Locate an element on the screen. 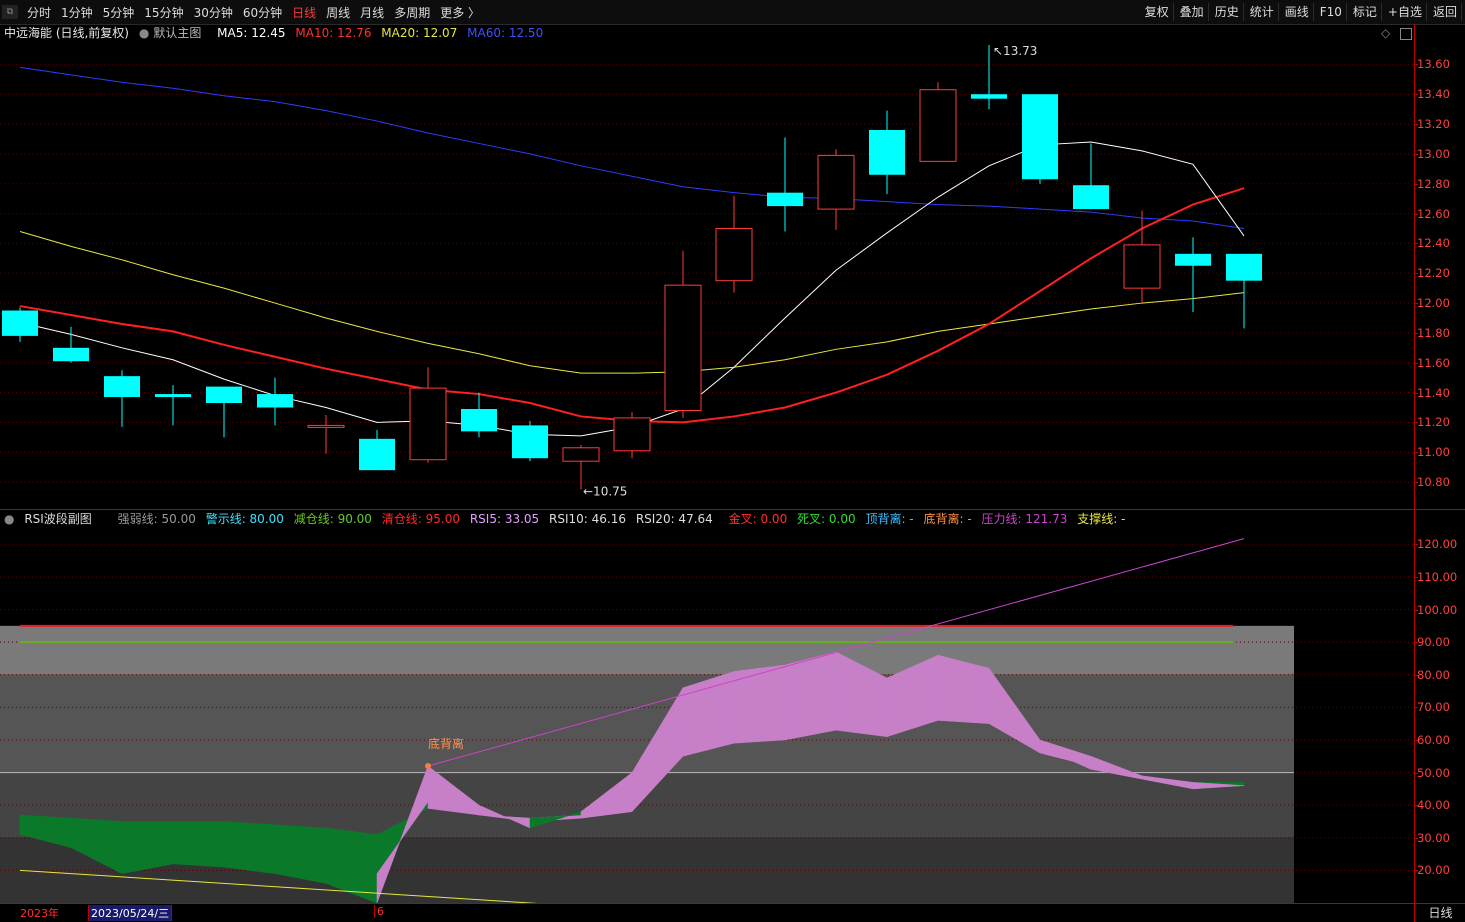  top-divergence-label: 顶背离: - is located at coordinates (889, 519).